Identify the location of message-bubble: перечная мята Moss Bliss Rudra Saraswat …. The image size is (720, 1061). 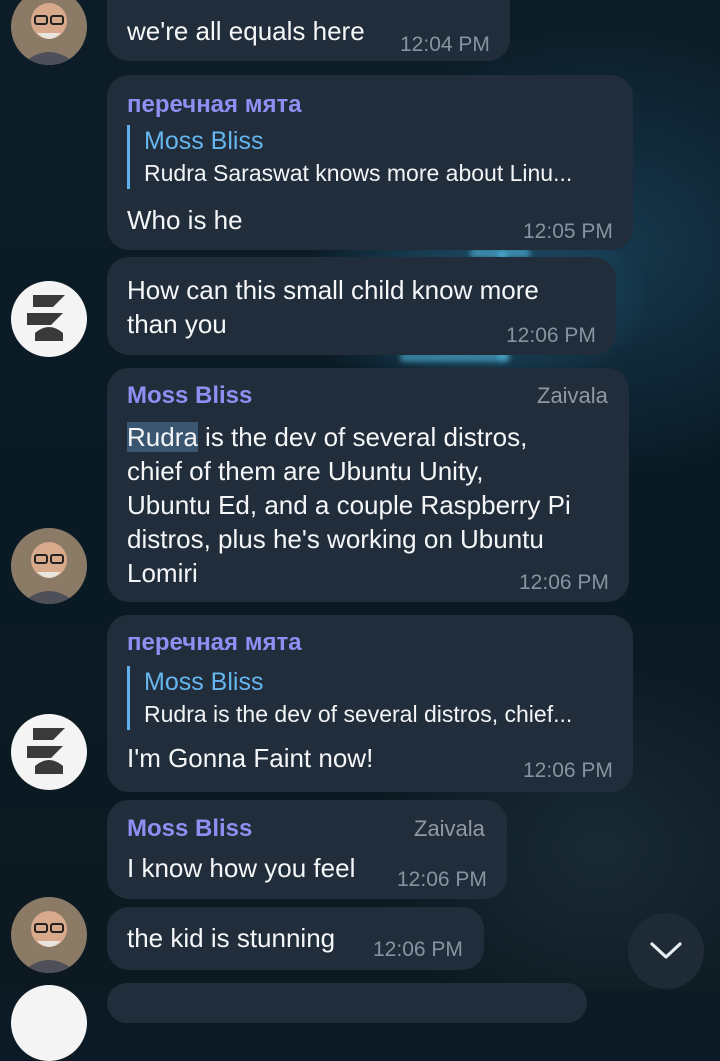
(370, 162).